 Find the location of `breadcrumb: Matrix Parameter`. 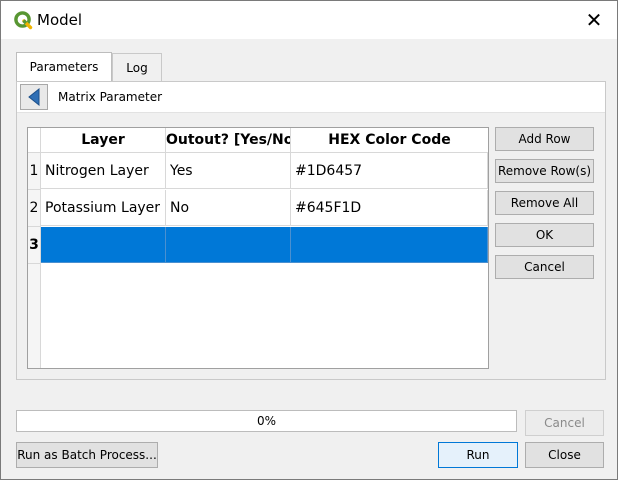

breadcrumb: Matrix Parameter is located at coordinates (311, 97).